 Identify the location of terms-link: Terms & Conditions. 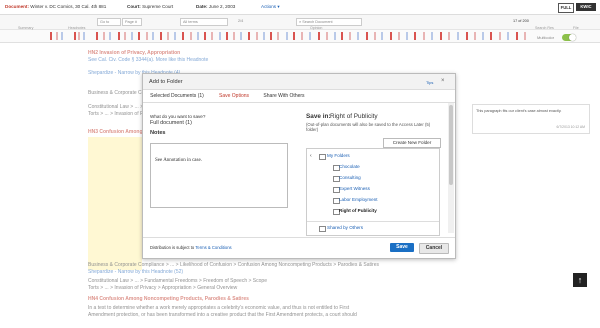
(213, 247).